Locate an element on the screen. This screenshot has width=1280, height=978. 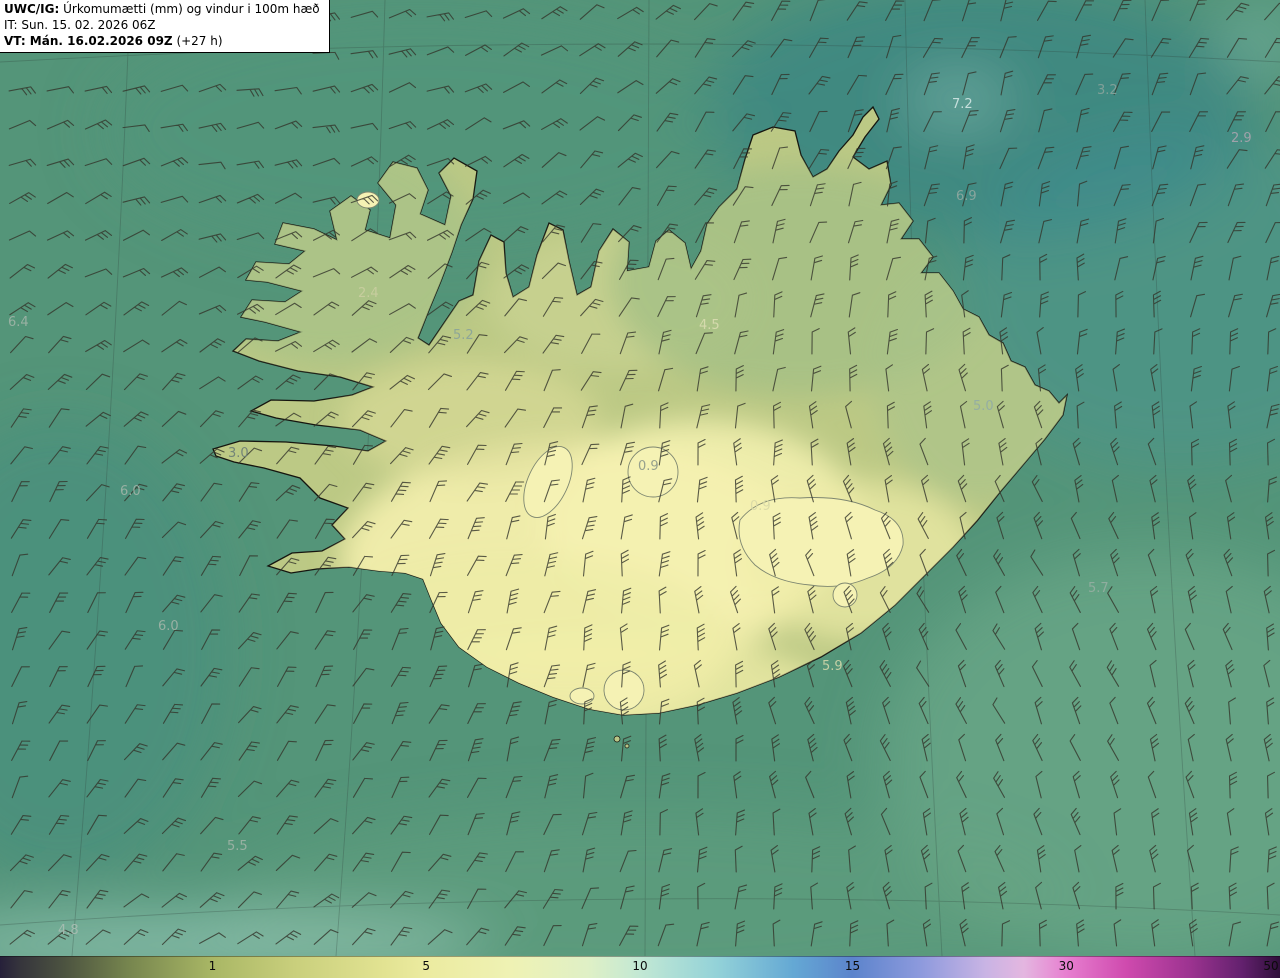
value-label: 5.5 is located at coordinates (237, 846).